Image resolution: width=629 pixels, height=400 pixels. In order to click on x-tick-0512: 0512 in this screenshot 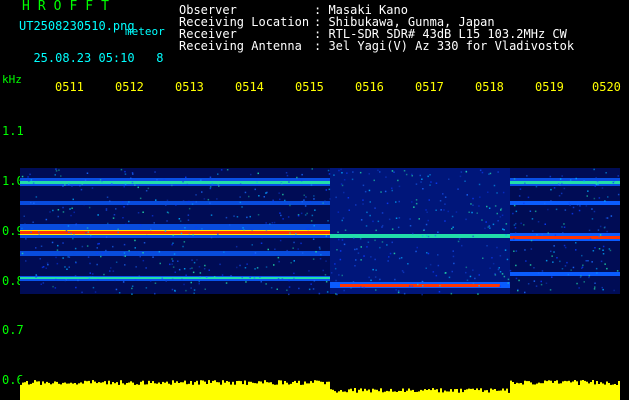, I will do `click(129, 87)`.